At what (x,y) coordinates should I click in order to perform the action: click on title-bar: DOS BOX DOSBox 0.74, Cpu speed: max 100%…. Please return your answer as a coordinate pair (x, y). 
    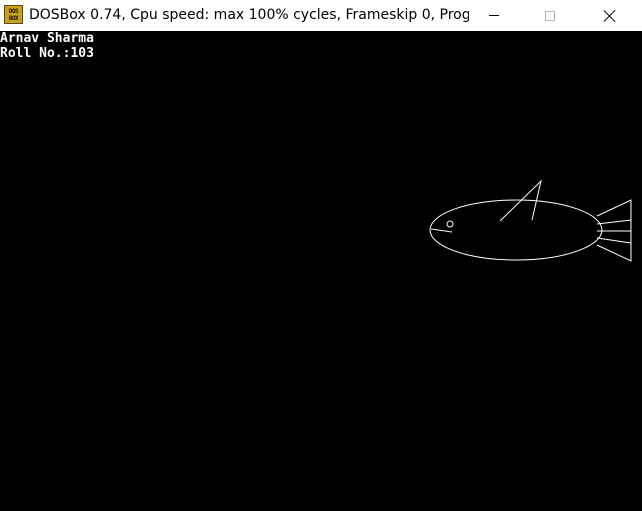
    Looking at the image, I should click on (321, 15).